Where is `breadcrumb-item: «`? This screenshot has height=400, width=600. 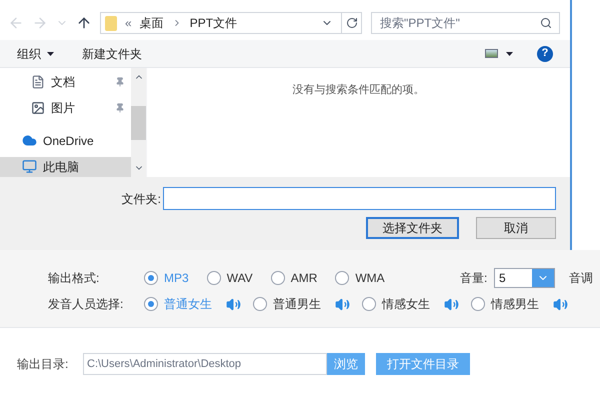 breadcrumb-item: « is located at coordinates (128, 23).